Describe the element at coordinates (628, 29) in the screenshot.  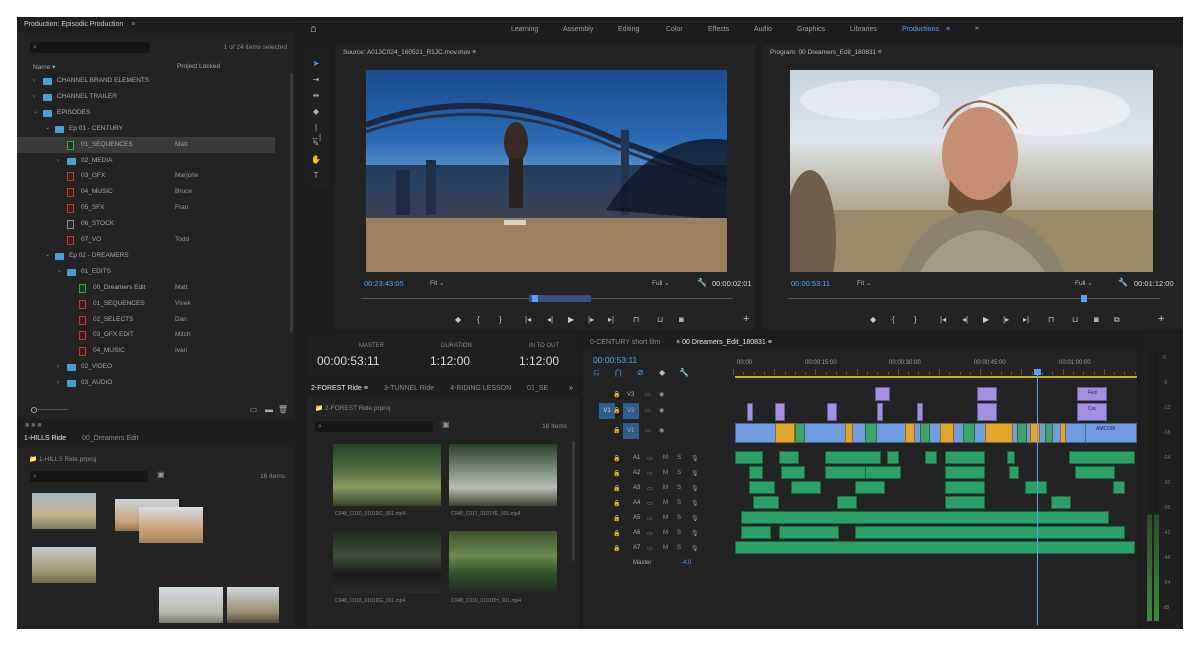
I see `workspace-editing: Editing` at that location.